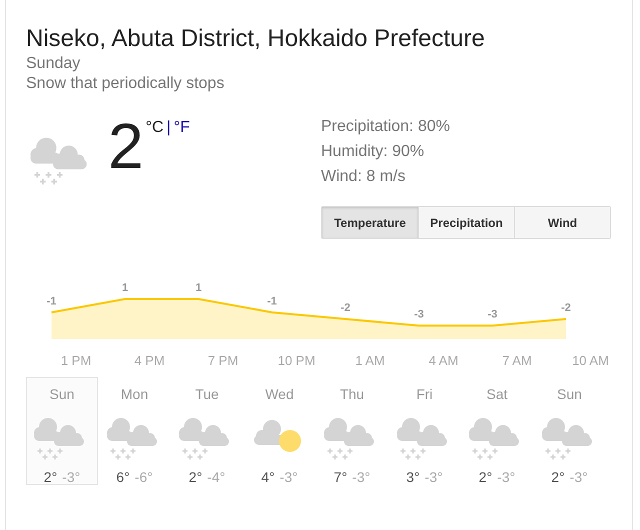 The height and width of the screenshot is (530, 640). I want to click on day-name: Tue, so click(207, 394).